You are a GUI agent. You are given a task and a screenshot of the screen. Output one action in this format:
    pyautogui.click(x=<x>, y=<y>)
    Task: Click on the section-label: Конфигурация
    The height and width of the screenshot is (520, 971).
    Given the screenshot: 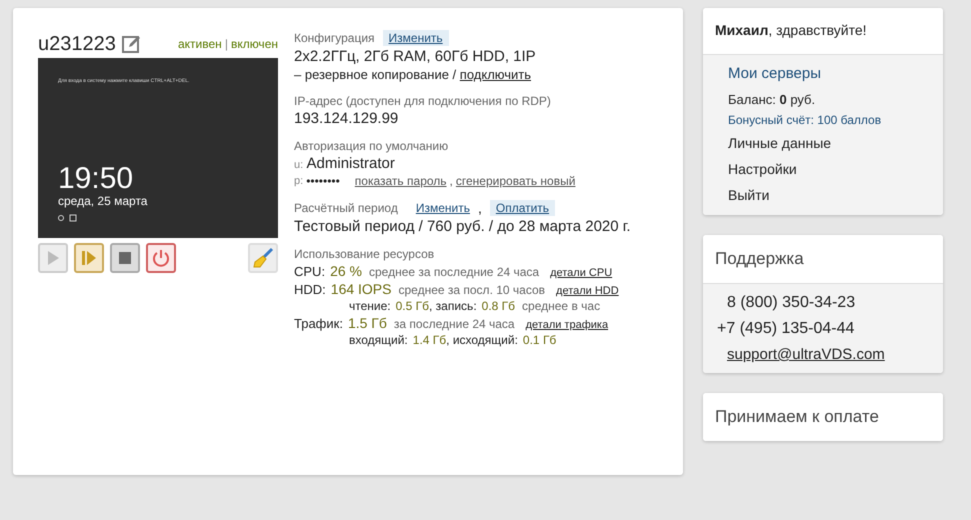 What is the action you would take?
    pyautogui.click(x=334, y=38)
    